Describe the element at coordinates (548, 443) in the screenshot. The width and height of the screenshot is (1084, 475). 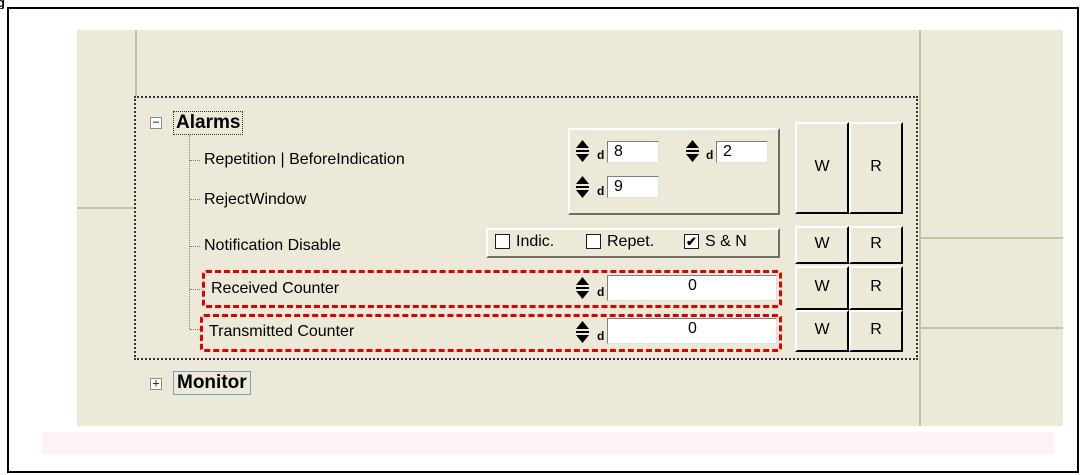
I see `caption-band` at that location.